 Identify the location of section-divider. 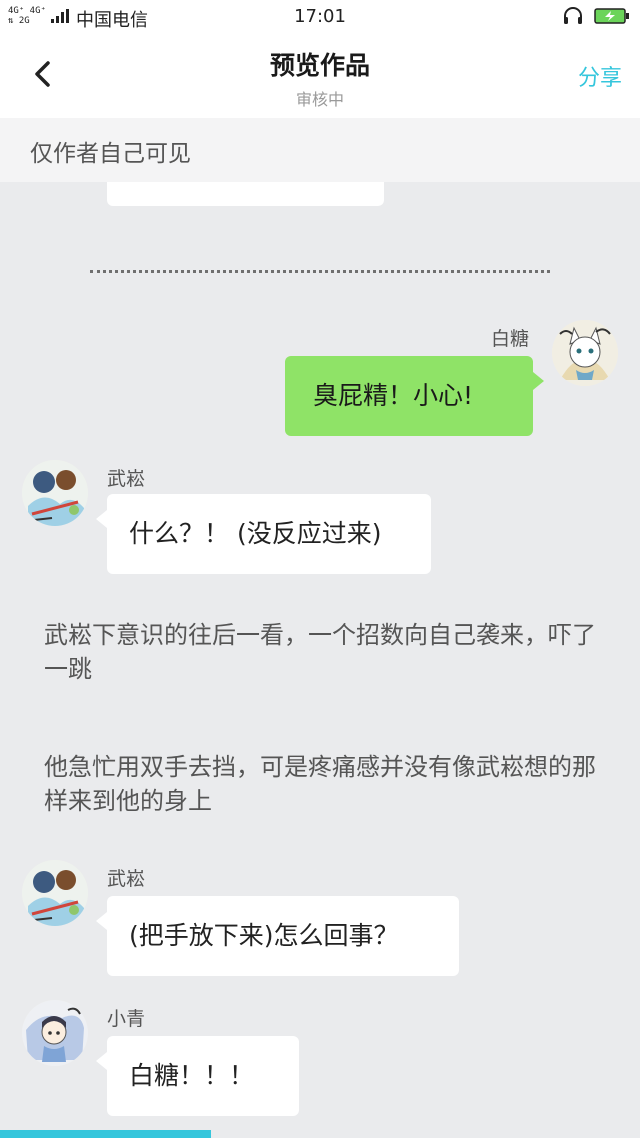
(320, 271).